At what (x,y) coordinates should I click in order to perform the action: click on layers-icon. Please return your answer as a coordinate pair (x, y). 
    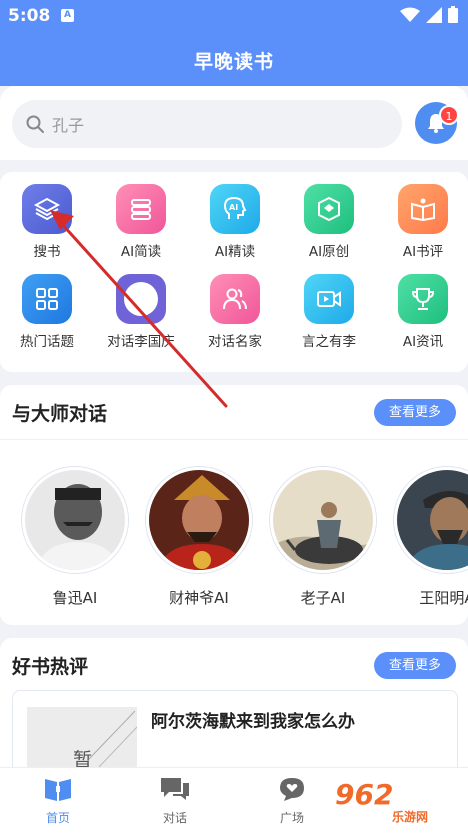
    Looking at the image, I should click on (47, 209).